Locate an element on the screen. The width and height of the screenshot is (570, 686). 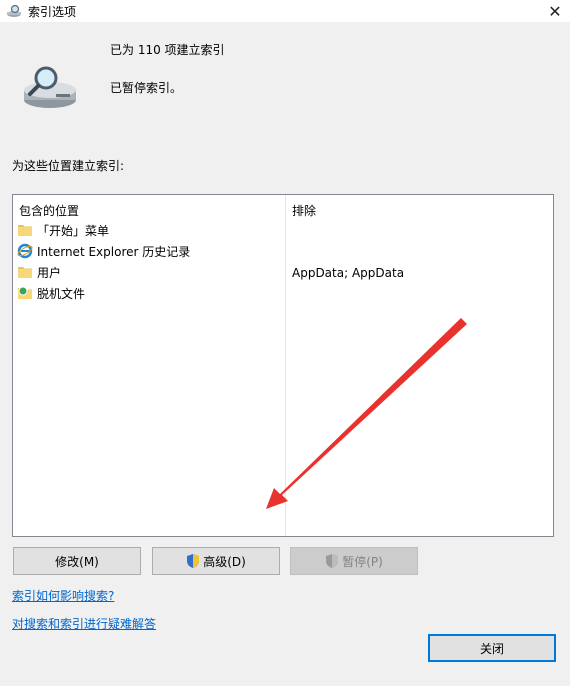
pause-button: 暂停(P) is located at coordinates (354, 561).